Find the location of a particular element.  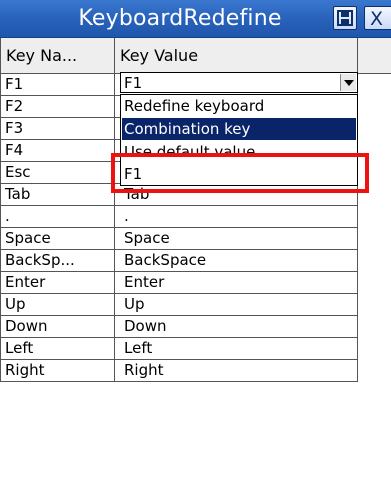

combobox-selected-value: F1 is located at coordinates (133, 83).